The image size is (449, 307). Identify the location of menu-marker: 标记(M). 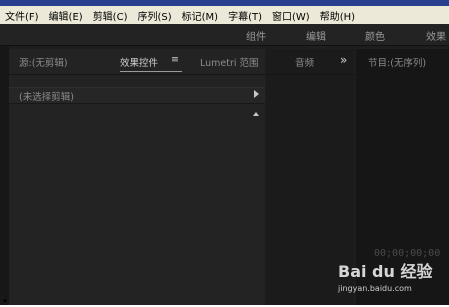
(200, 15).